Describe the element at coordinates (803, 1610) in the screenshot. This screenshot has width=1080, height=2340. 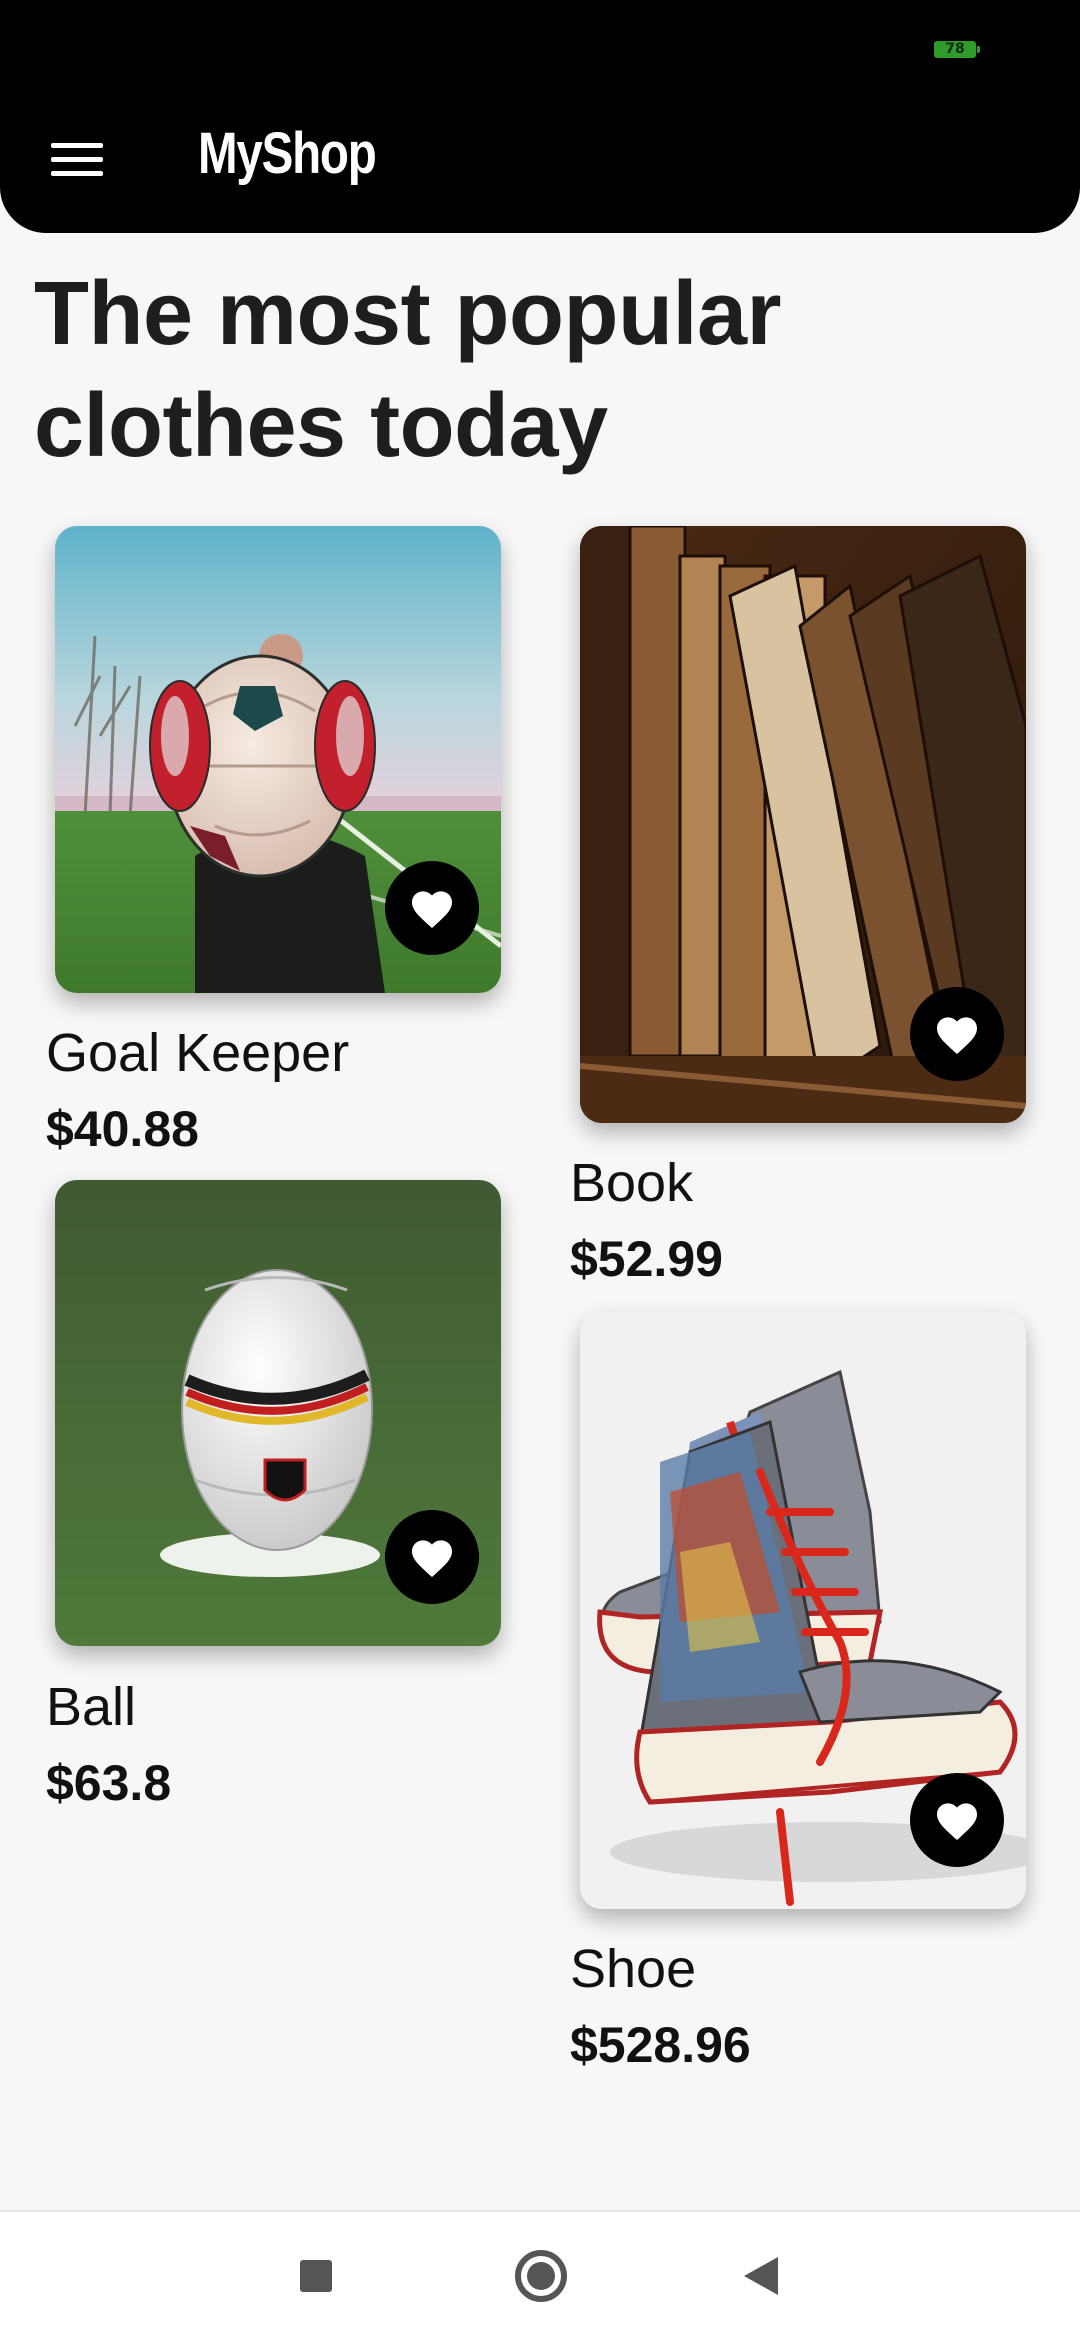
I see `product-image-shoe` at that location.